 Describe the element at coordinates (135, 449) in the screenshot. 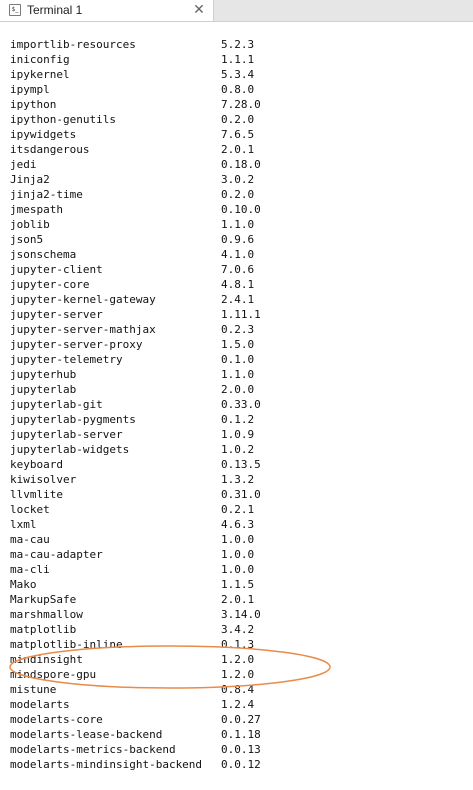

I see `package-row: jupyterlab-widgets 1.0.2` at that location.